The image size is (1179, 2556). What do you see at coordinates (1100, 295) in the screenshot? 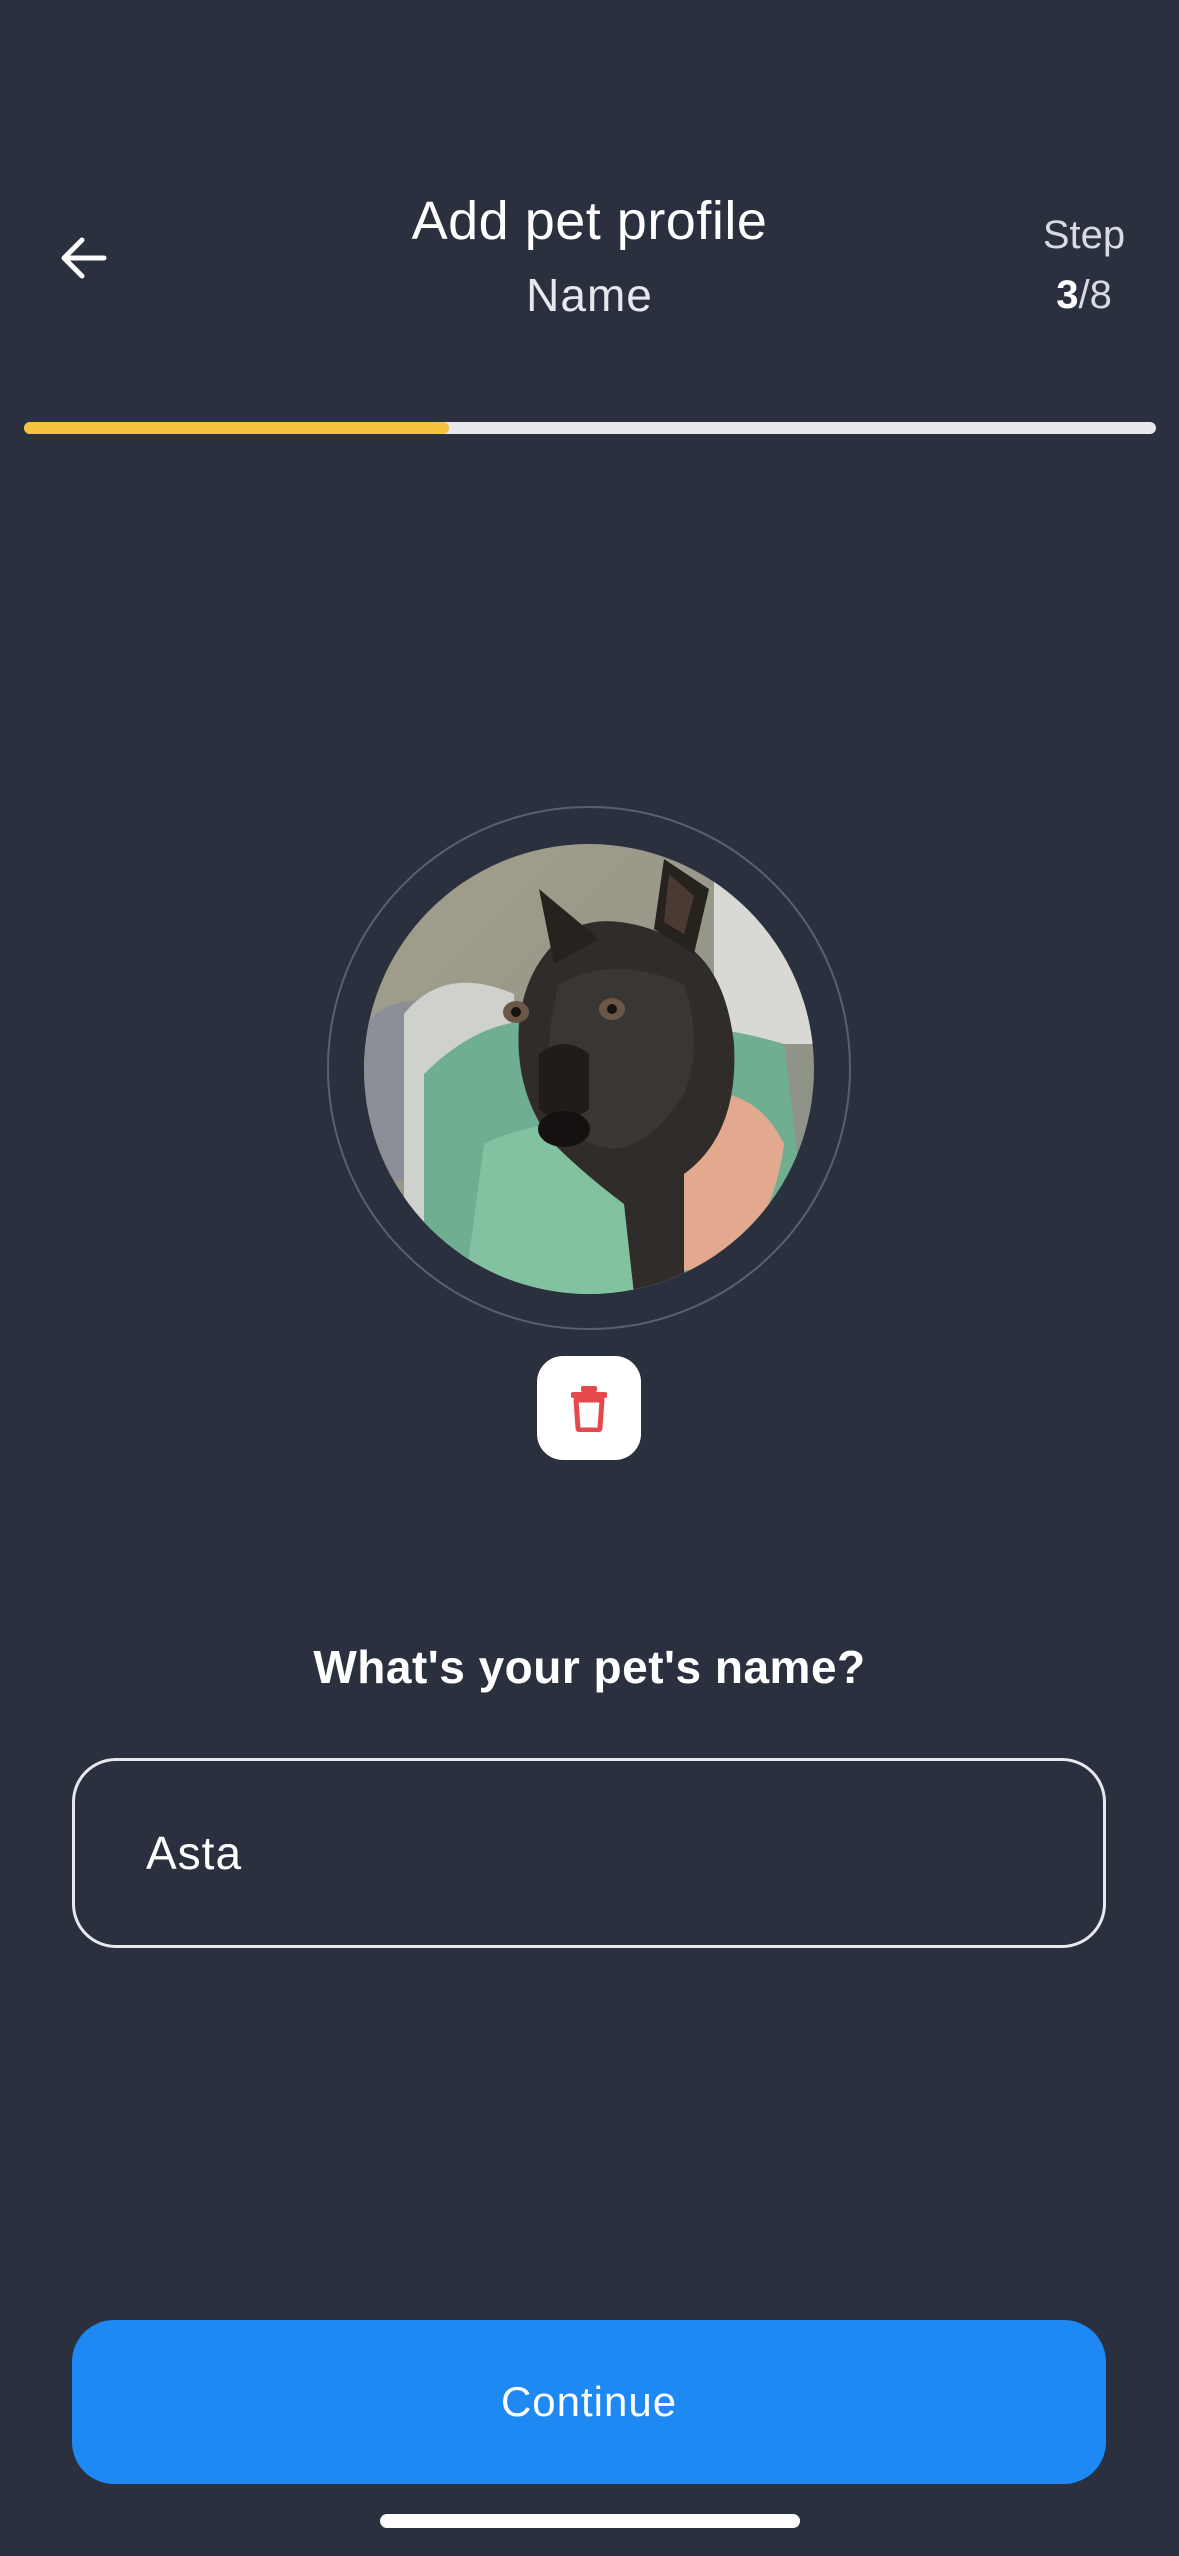
I see `step-total: 8` at bounding box center [1100, 295].